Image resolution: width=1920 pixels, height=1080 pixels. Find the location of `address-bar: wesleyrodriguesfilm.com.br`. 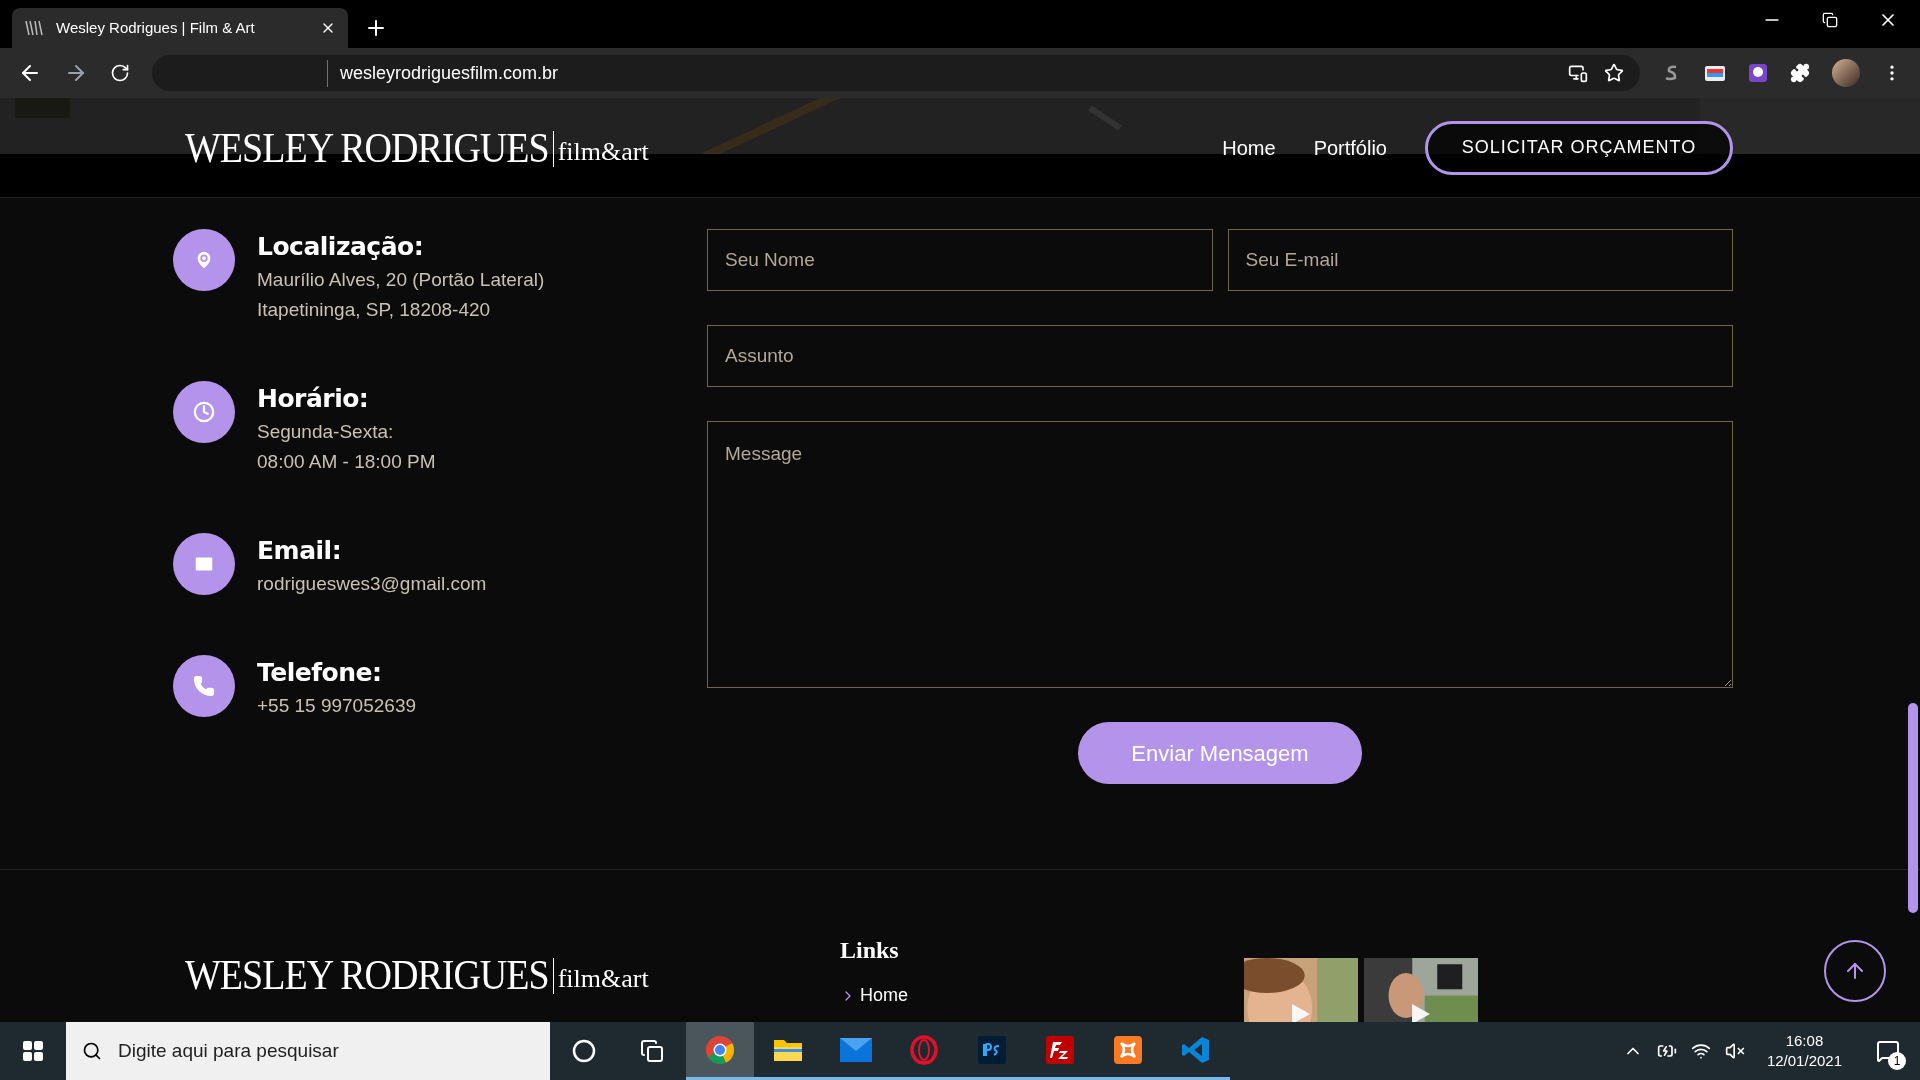

address-bar: wesleyrodriguesfilm.com.br is located at coordinates (896, 73).